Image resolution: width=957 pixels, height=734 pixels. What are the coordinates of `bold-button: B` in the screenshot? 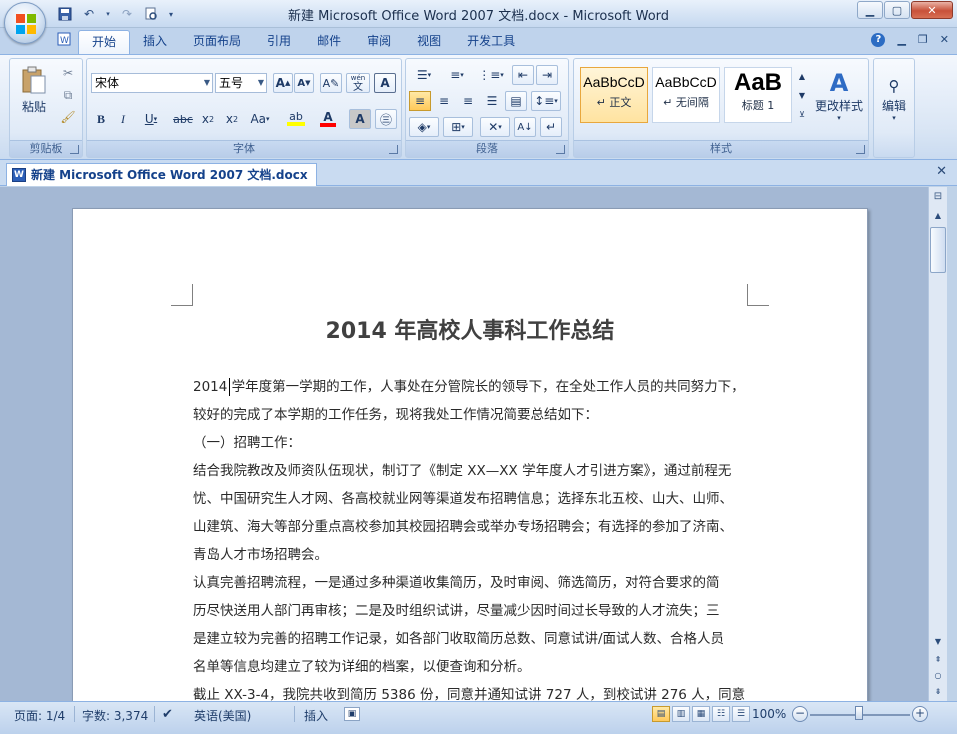 It's located at (101, 119).